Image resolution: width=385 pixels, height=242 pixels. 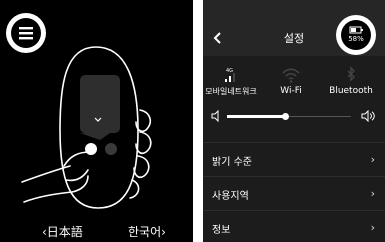 I want to click on wifi-icon, so click(x=291, y=75).